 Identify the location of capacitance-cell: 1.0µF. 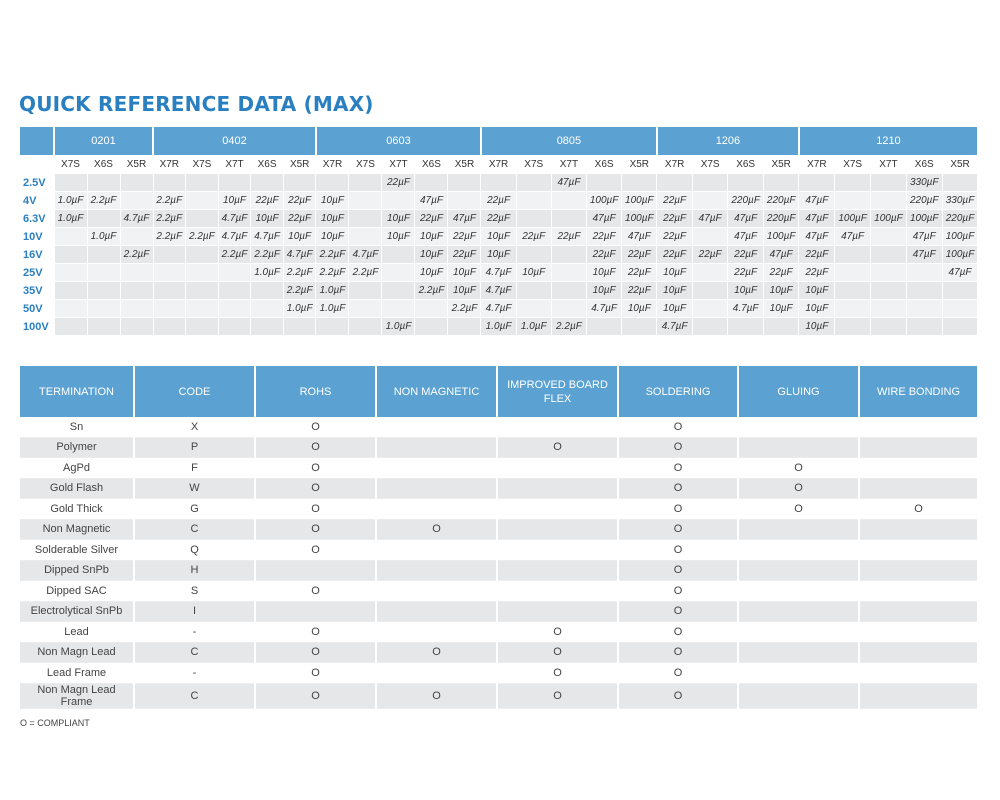
(498, 326).